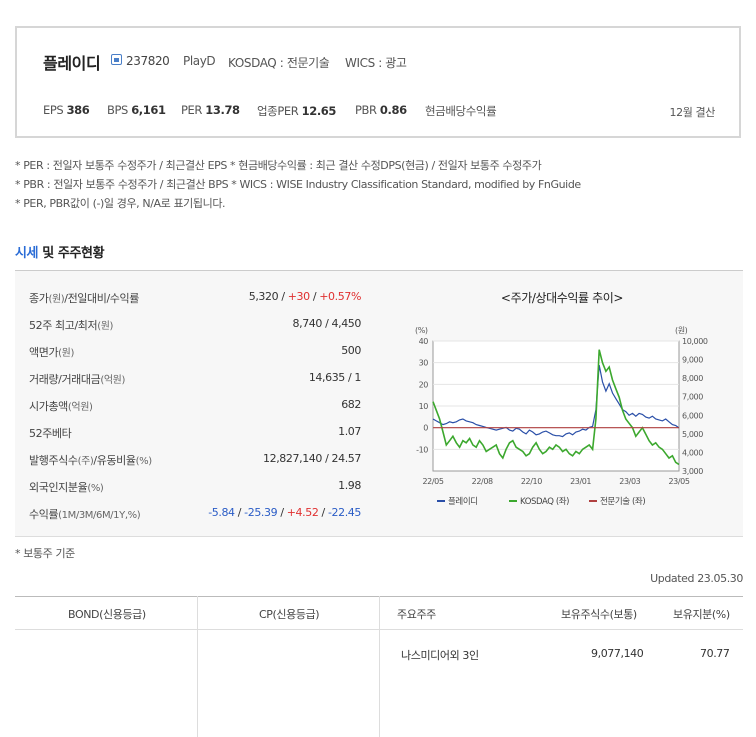  I want to click on note-line: * PER, PBR값이 (-)일 경우, N/A로 표기됩니다., so click(120, 203).